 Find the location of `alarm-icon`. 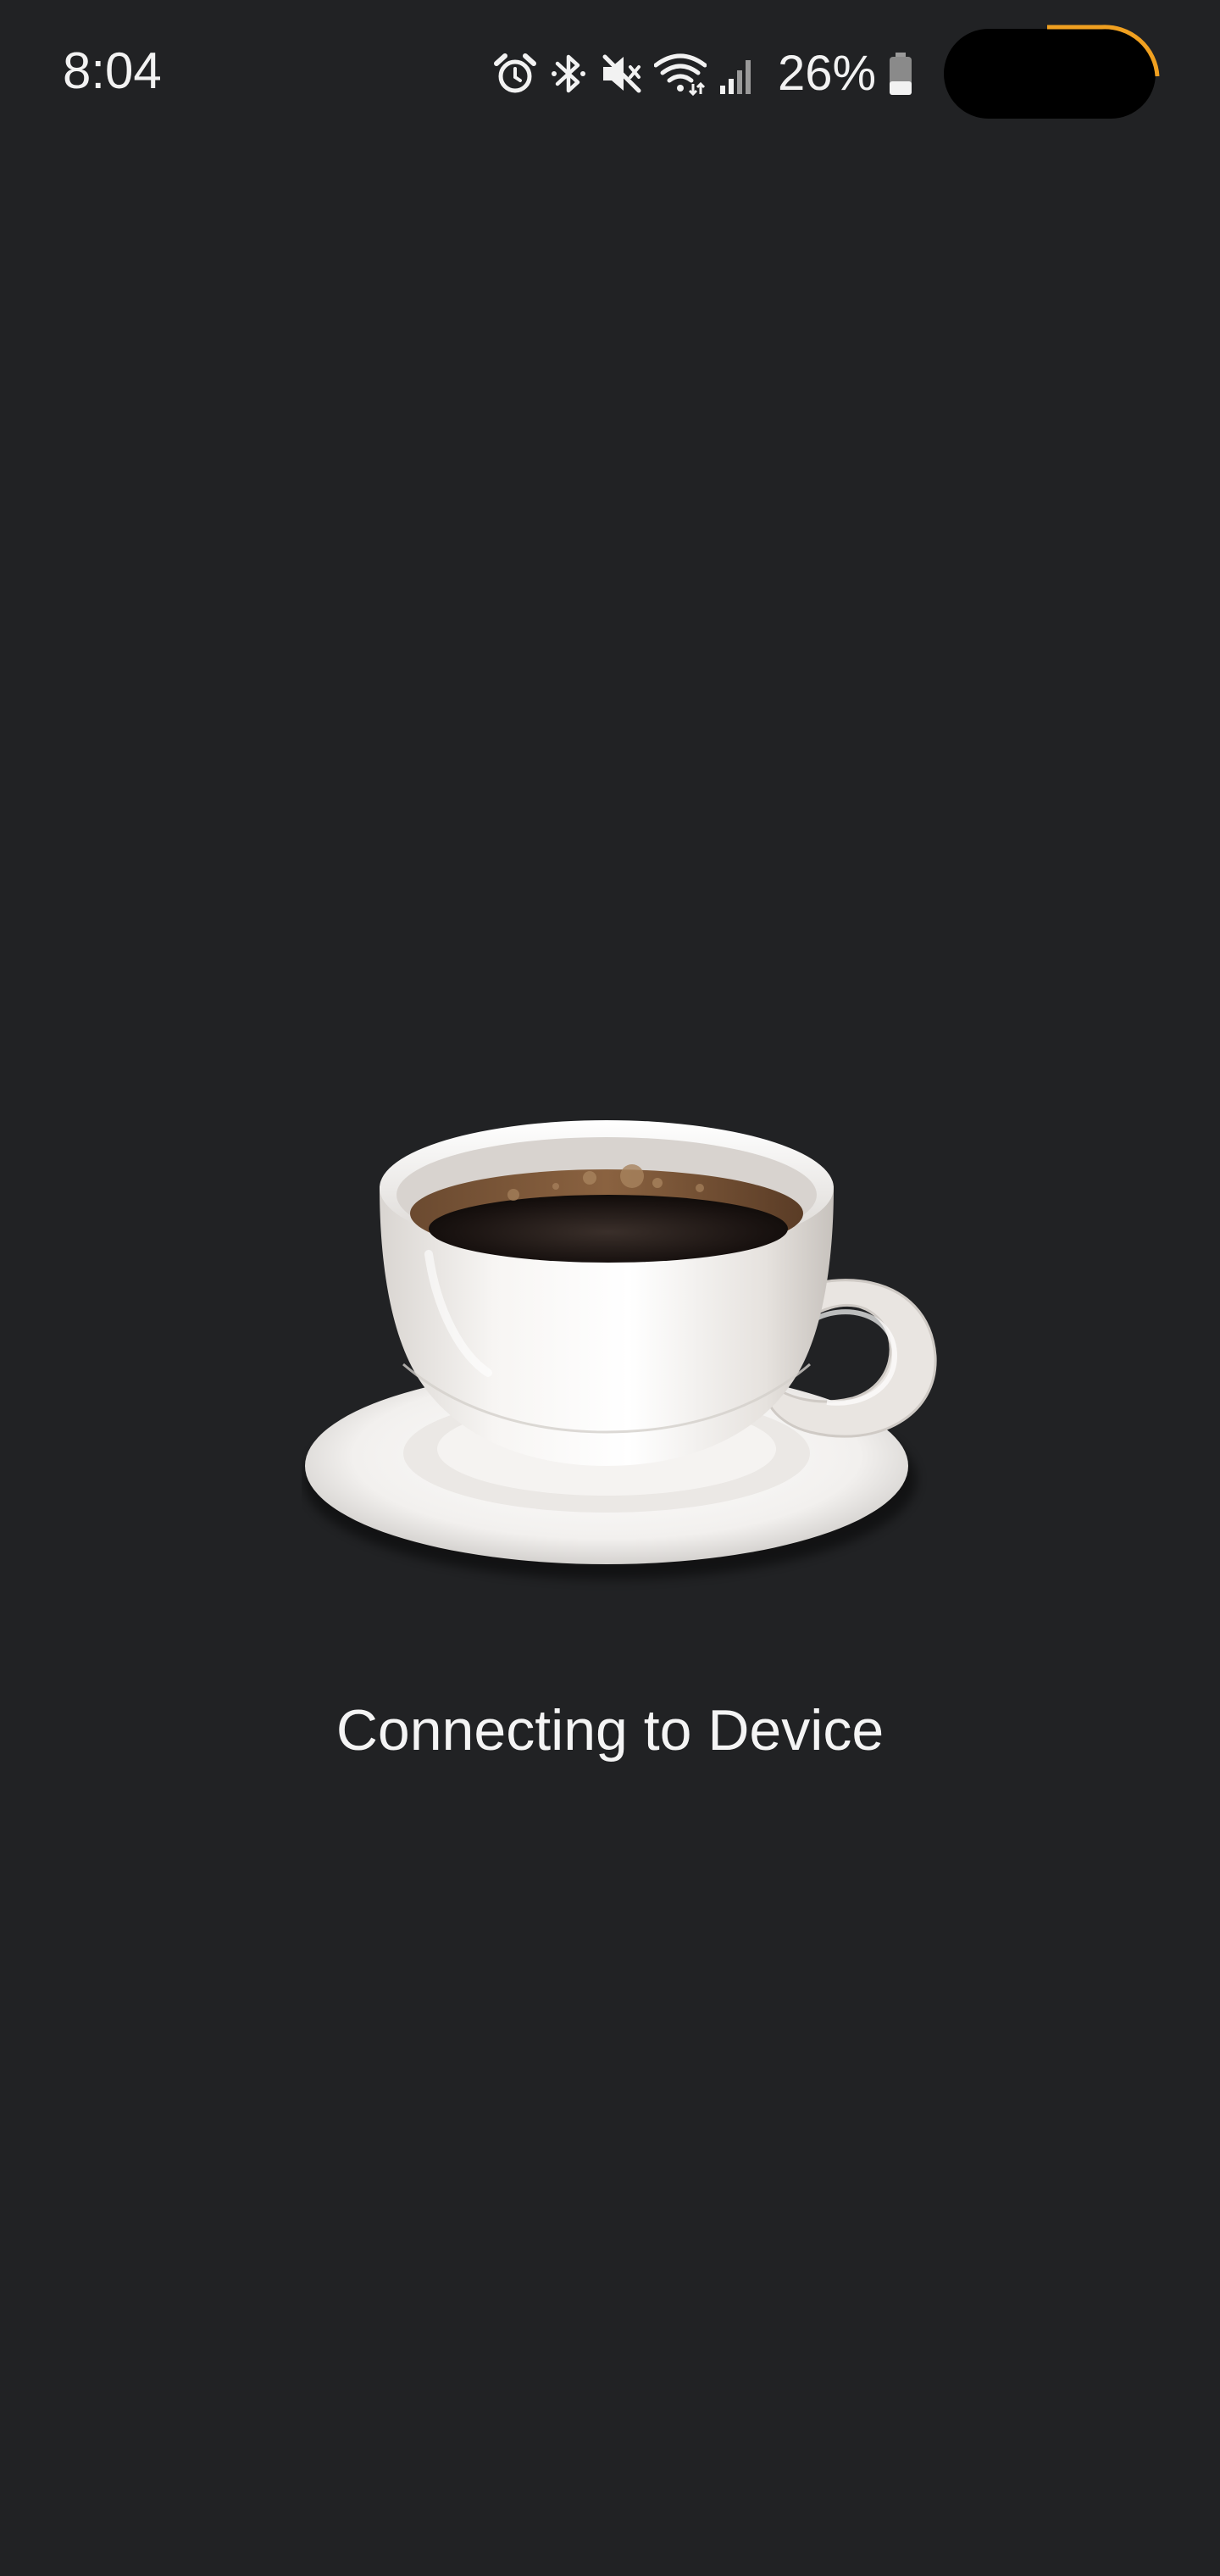

alarm-icon is located at coordinates (515, 74).